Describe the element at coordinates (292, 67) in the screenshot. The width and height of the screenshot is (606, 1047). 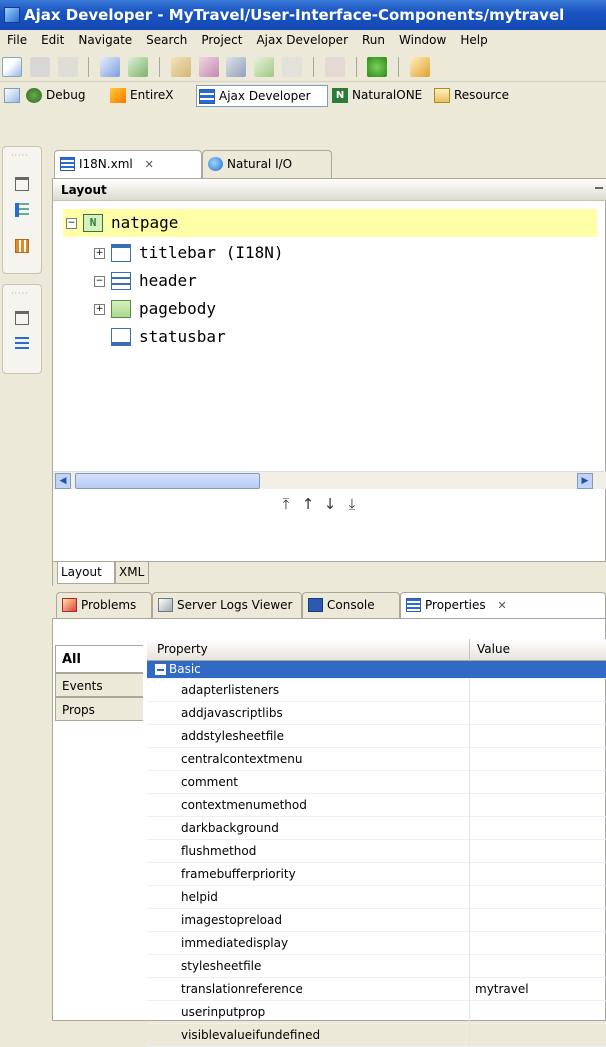
I see `table-icon` at that location.